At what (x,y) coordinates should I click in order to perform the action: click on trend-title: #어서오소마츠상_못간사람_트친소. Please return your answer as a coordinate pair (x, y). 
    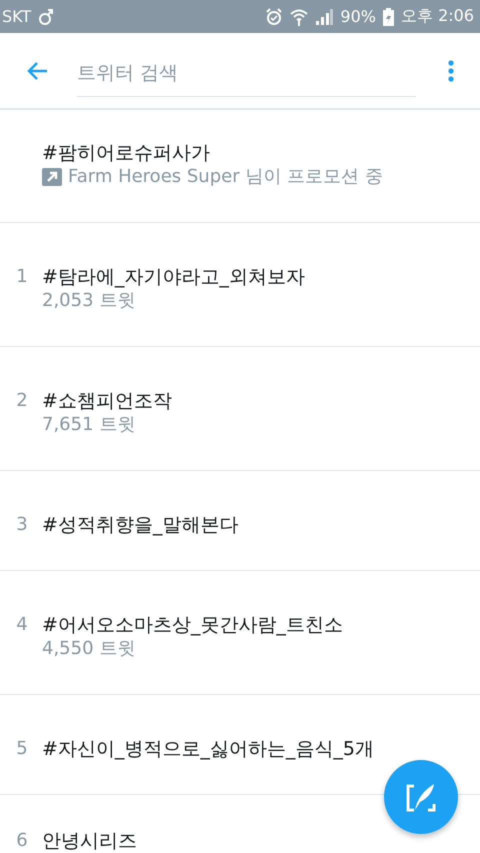
    Looking at the image, I should click on (192, 625).